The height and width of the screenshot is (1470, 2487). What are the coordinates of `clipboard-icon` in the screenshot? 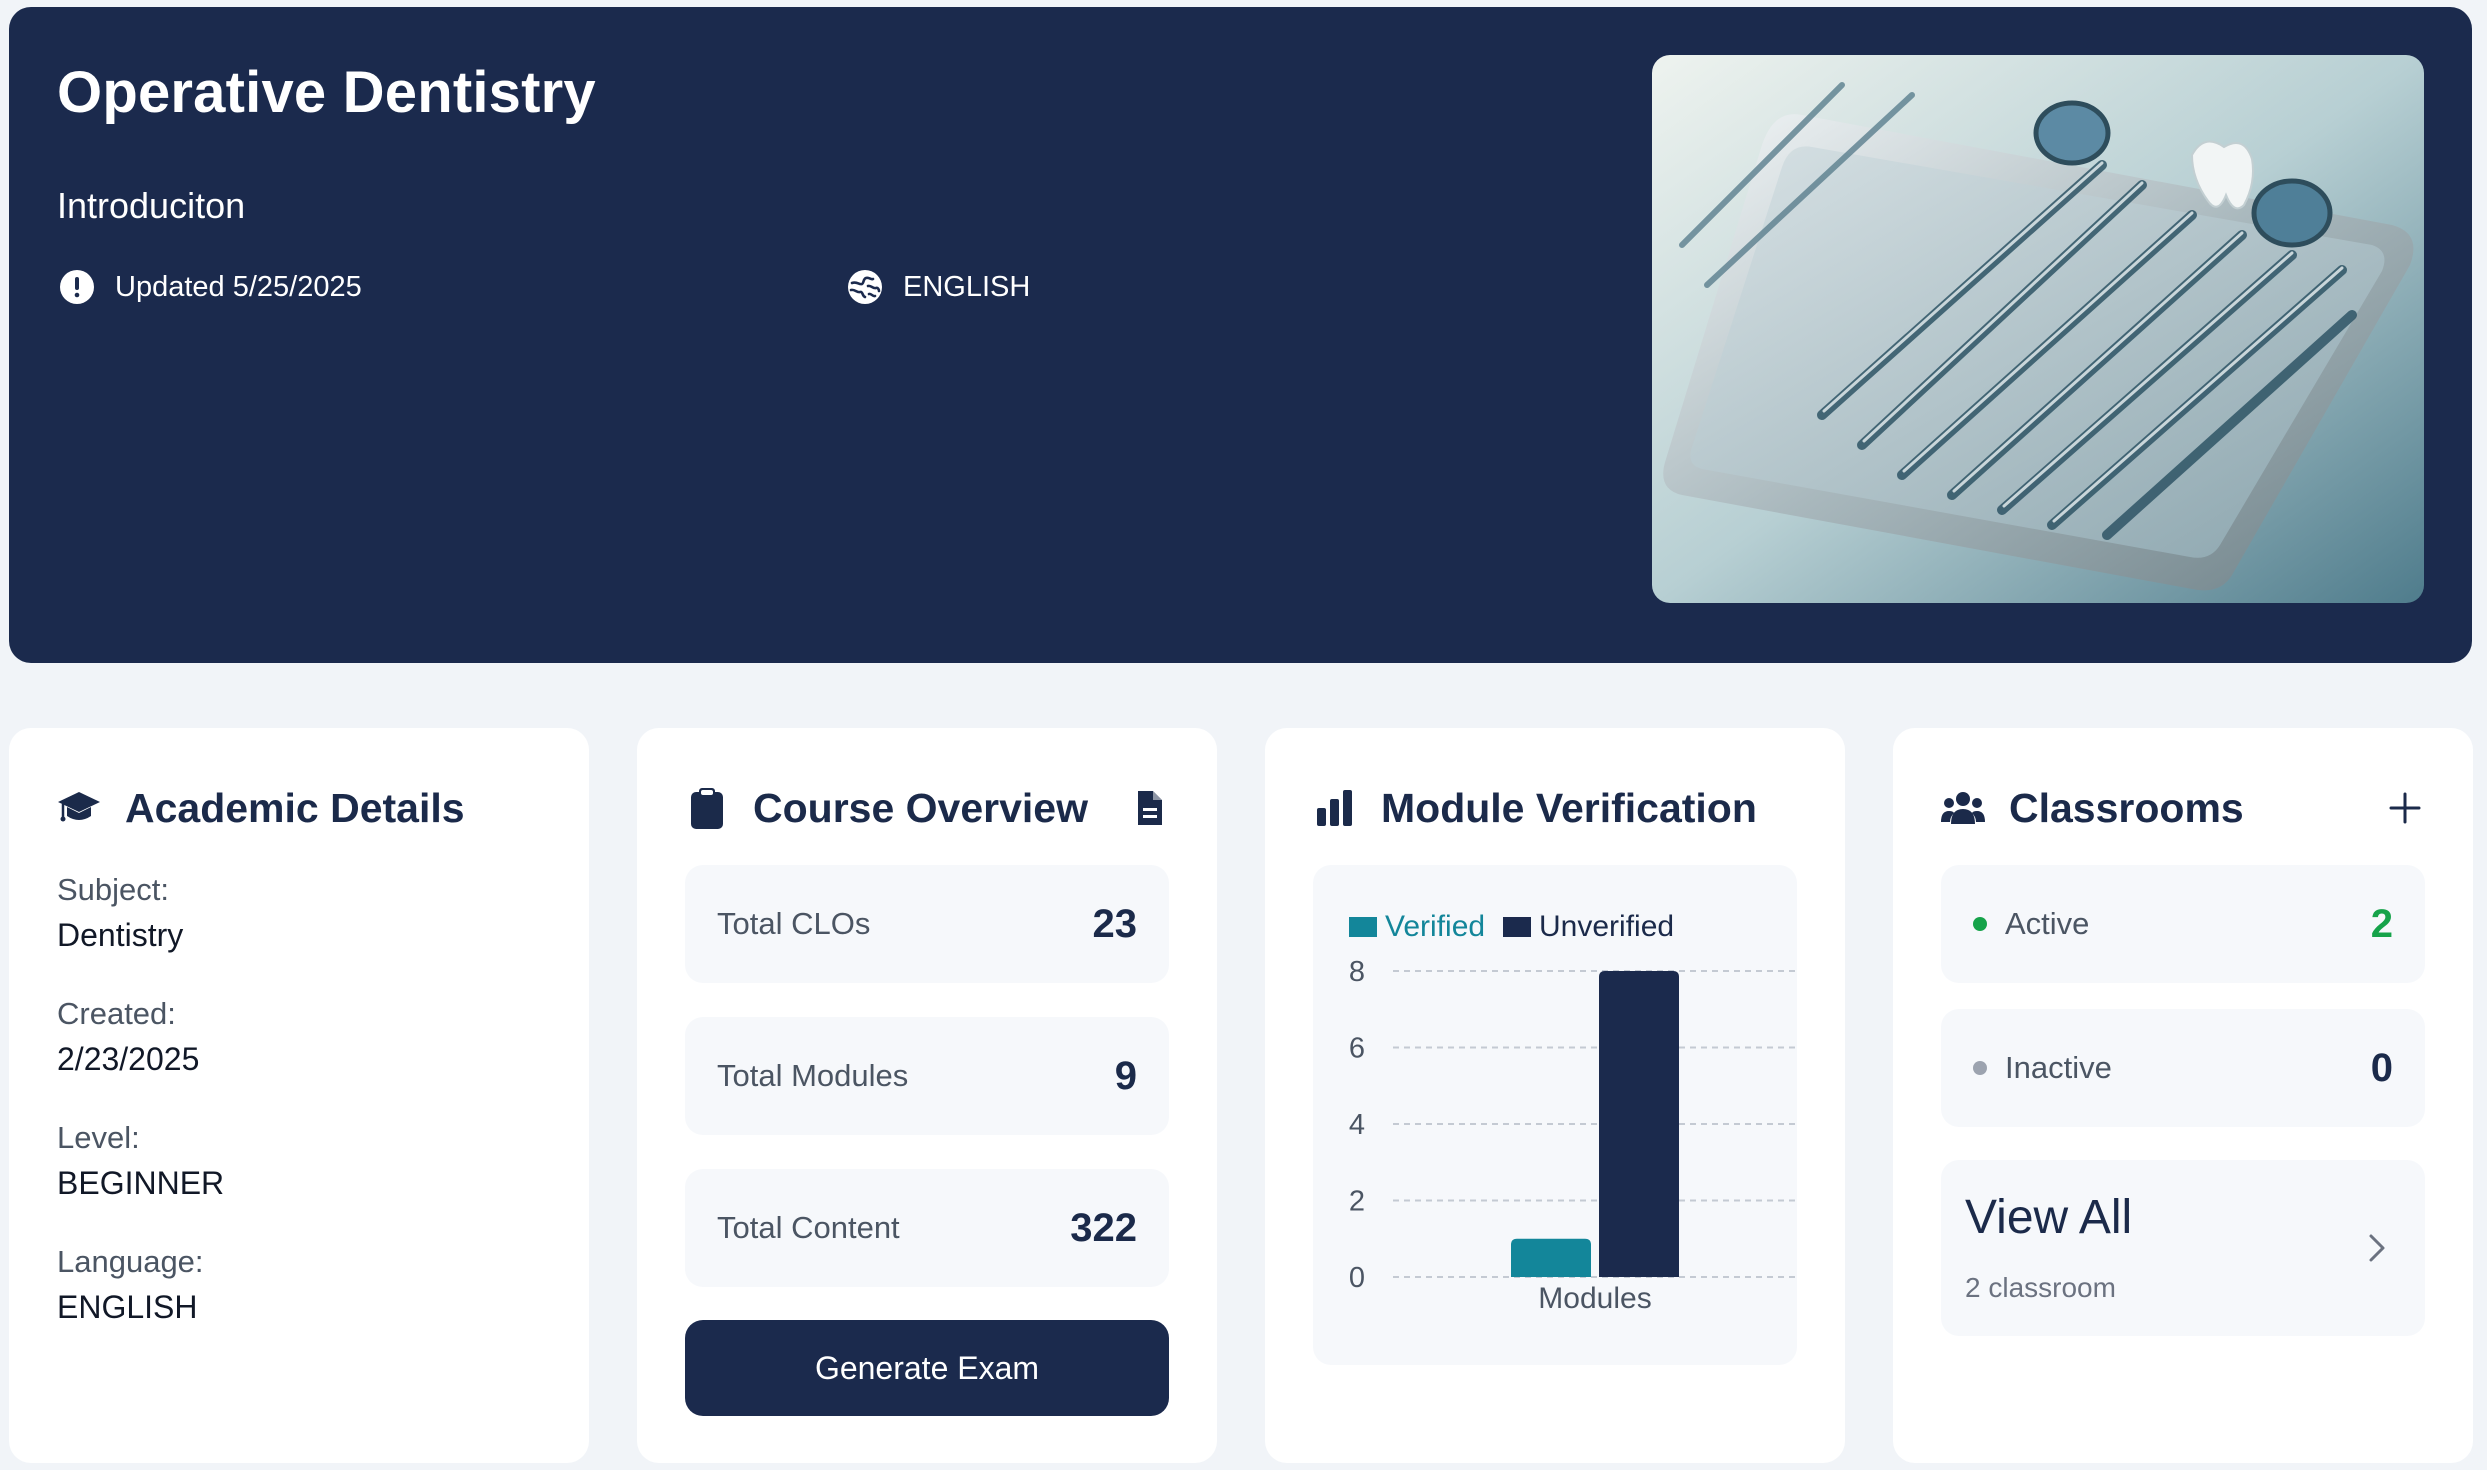 It's located at (707, 808).